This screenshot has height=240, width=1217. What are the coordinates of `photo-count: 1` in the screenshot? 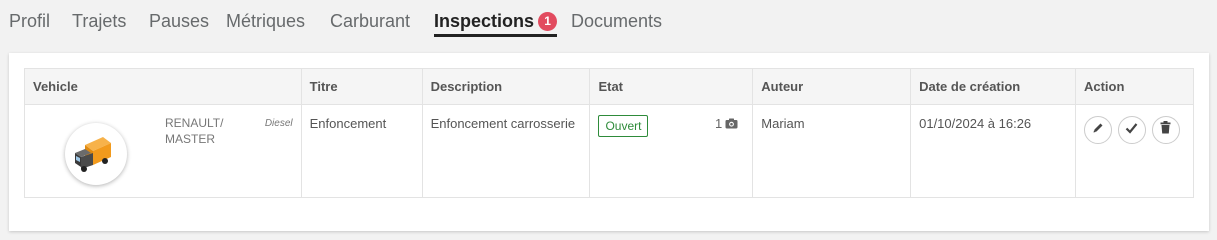 It's located at (726, 124).